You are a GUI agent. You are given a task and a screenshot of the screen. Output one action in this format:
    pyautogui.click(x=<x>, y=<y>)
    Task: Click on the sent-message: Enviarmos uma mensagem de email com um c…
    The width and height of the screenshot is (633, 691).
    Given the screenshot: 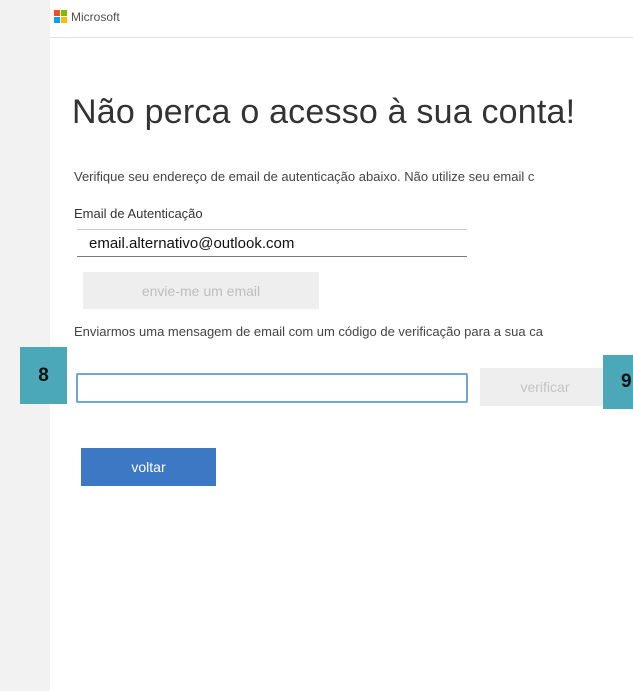 What is the action you would take?
    pyautogui.click(x=308, y=331)
    